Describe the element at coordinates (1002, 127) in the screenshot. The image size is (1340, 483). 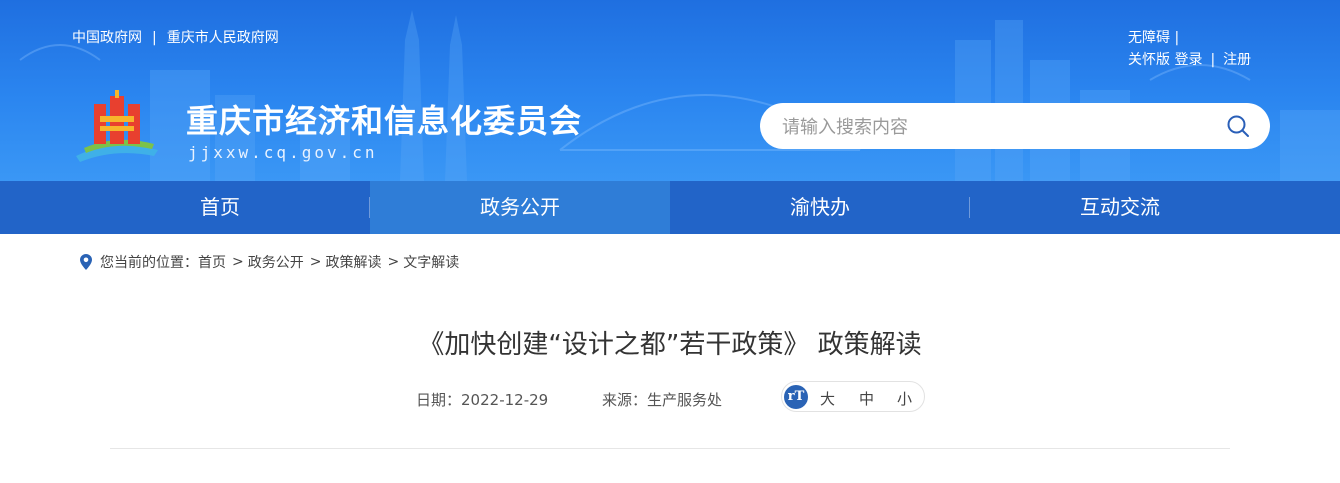
I see `search-input` at that location.